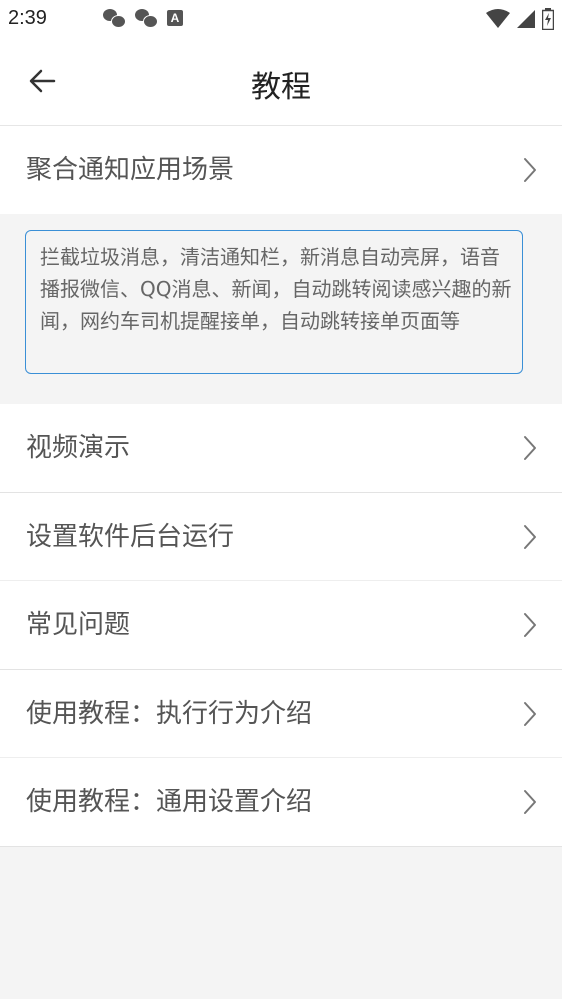  What do you see at coordinates (498, 18) in the screenshot?
I see `wifi-icon` at bounding box center [498, 18].